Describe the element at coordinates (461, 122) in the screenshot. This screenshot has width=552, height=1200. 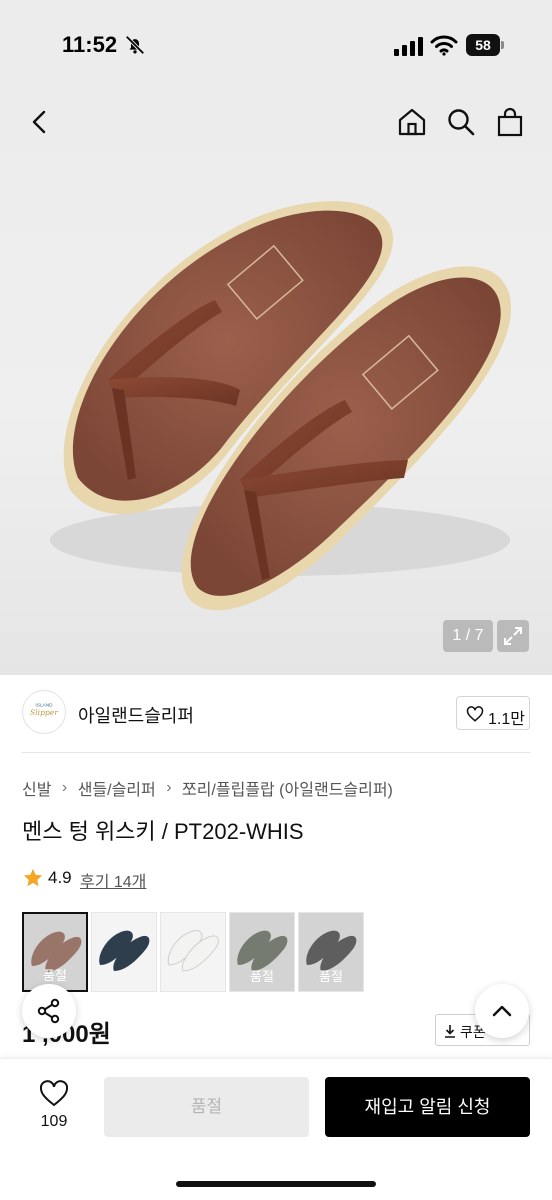
I see `search-icon` at that location.